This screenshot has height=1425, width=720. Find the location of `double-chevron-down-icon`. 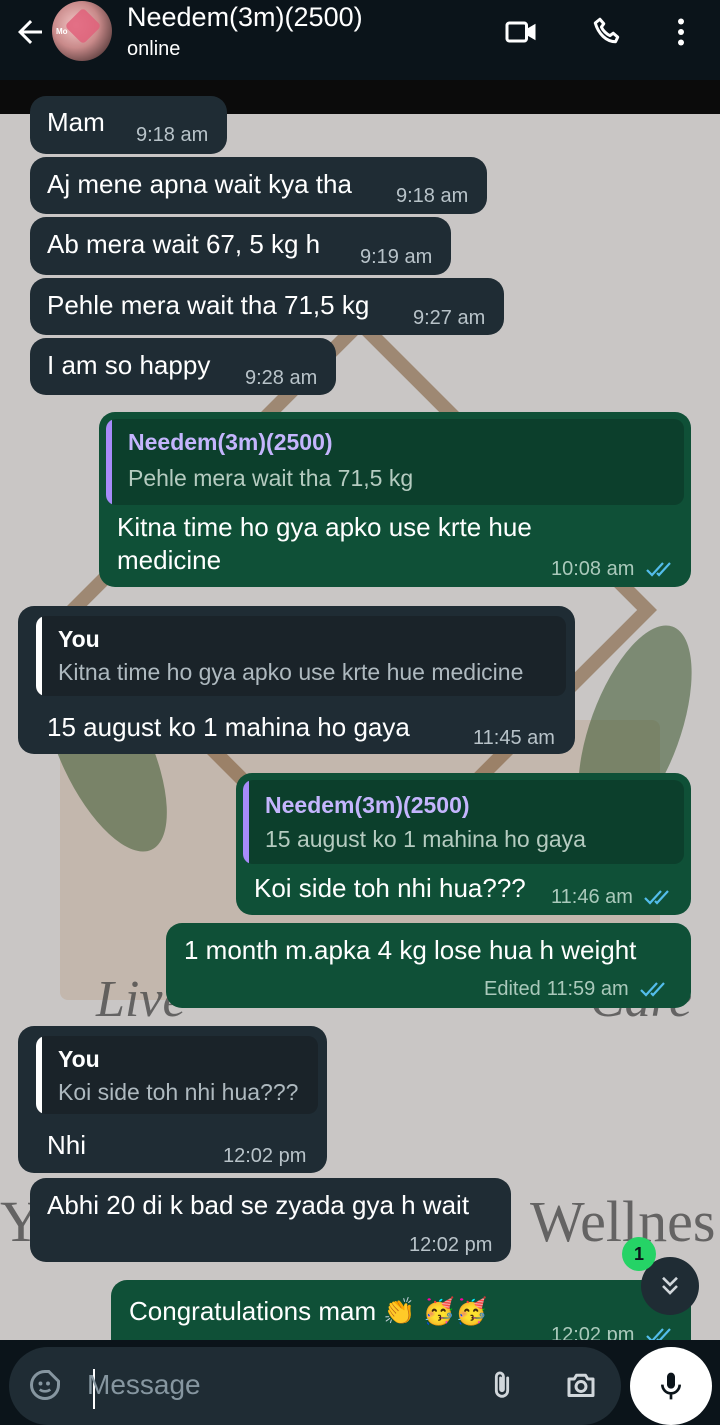

double-chevron-down-icon is located at coordinates (670, 1285).